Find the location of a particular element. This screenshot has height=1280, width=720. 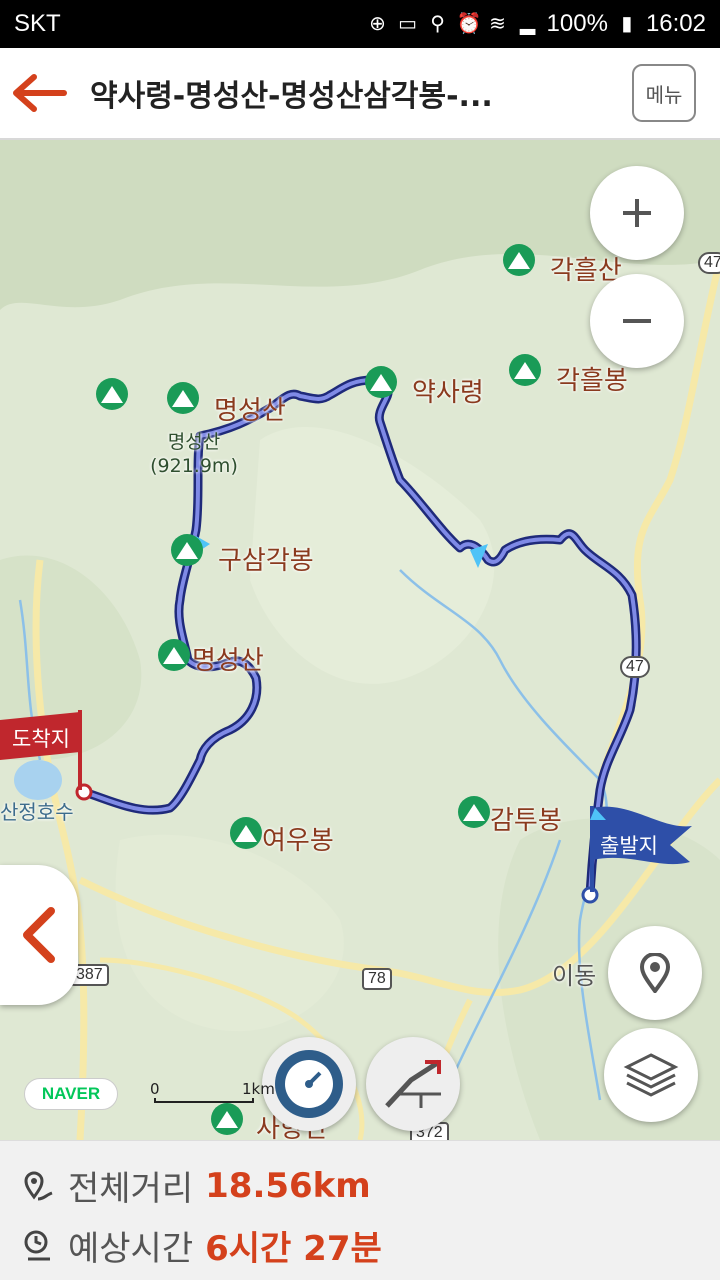

layers-icon is located at coordinates (651, 1075).